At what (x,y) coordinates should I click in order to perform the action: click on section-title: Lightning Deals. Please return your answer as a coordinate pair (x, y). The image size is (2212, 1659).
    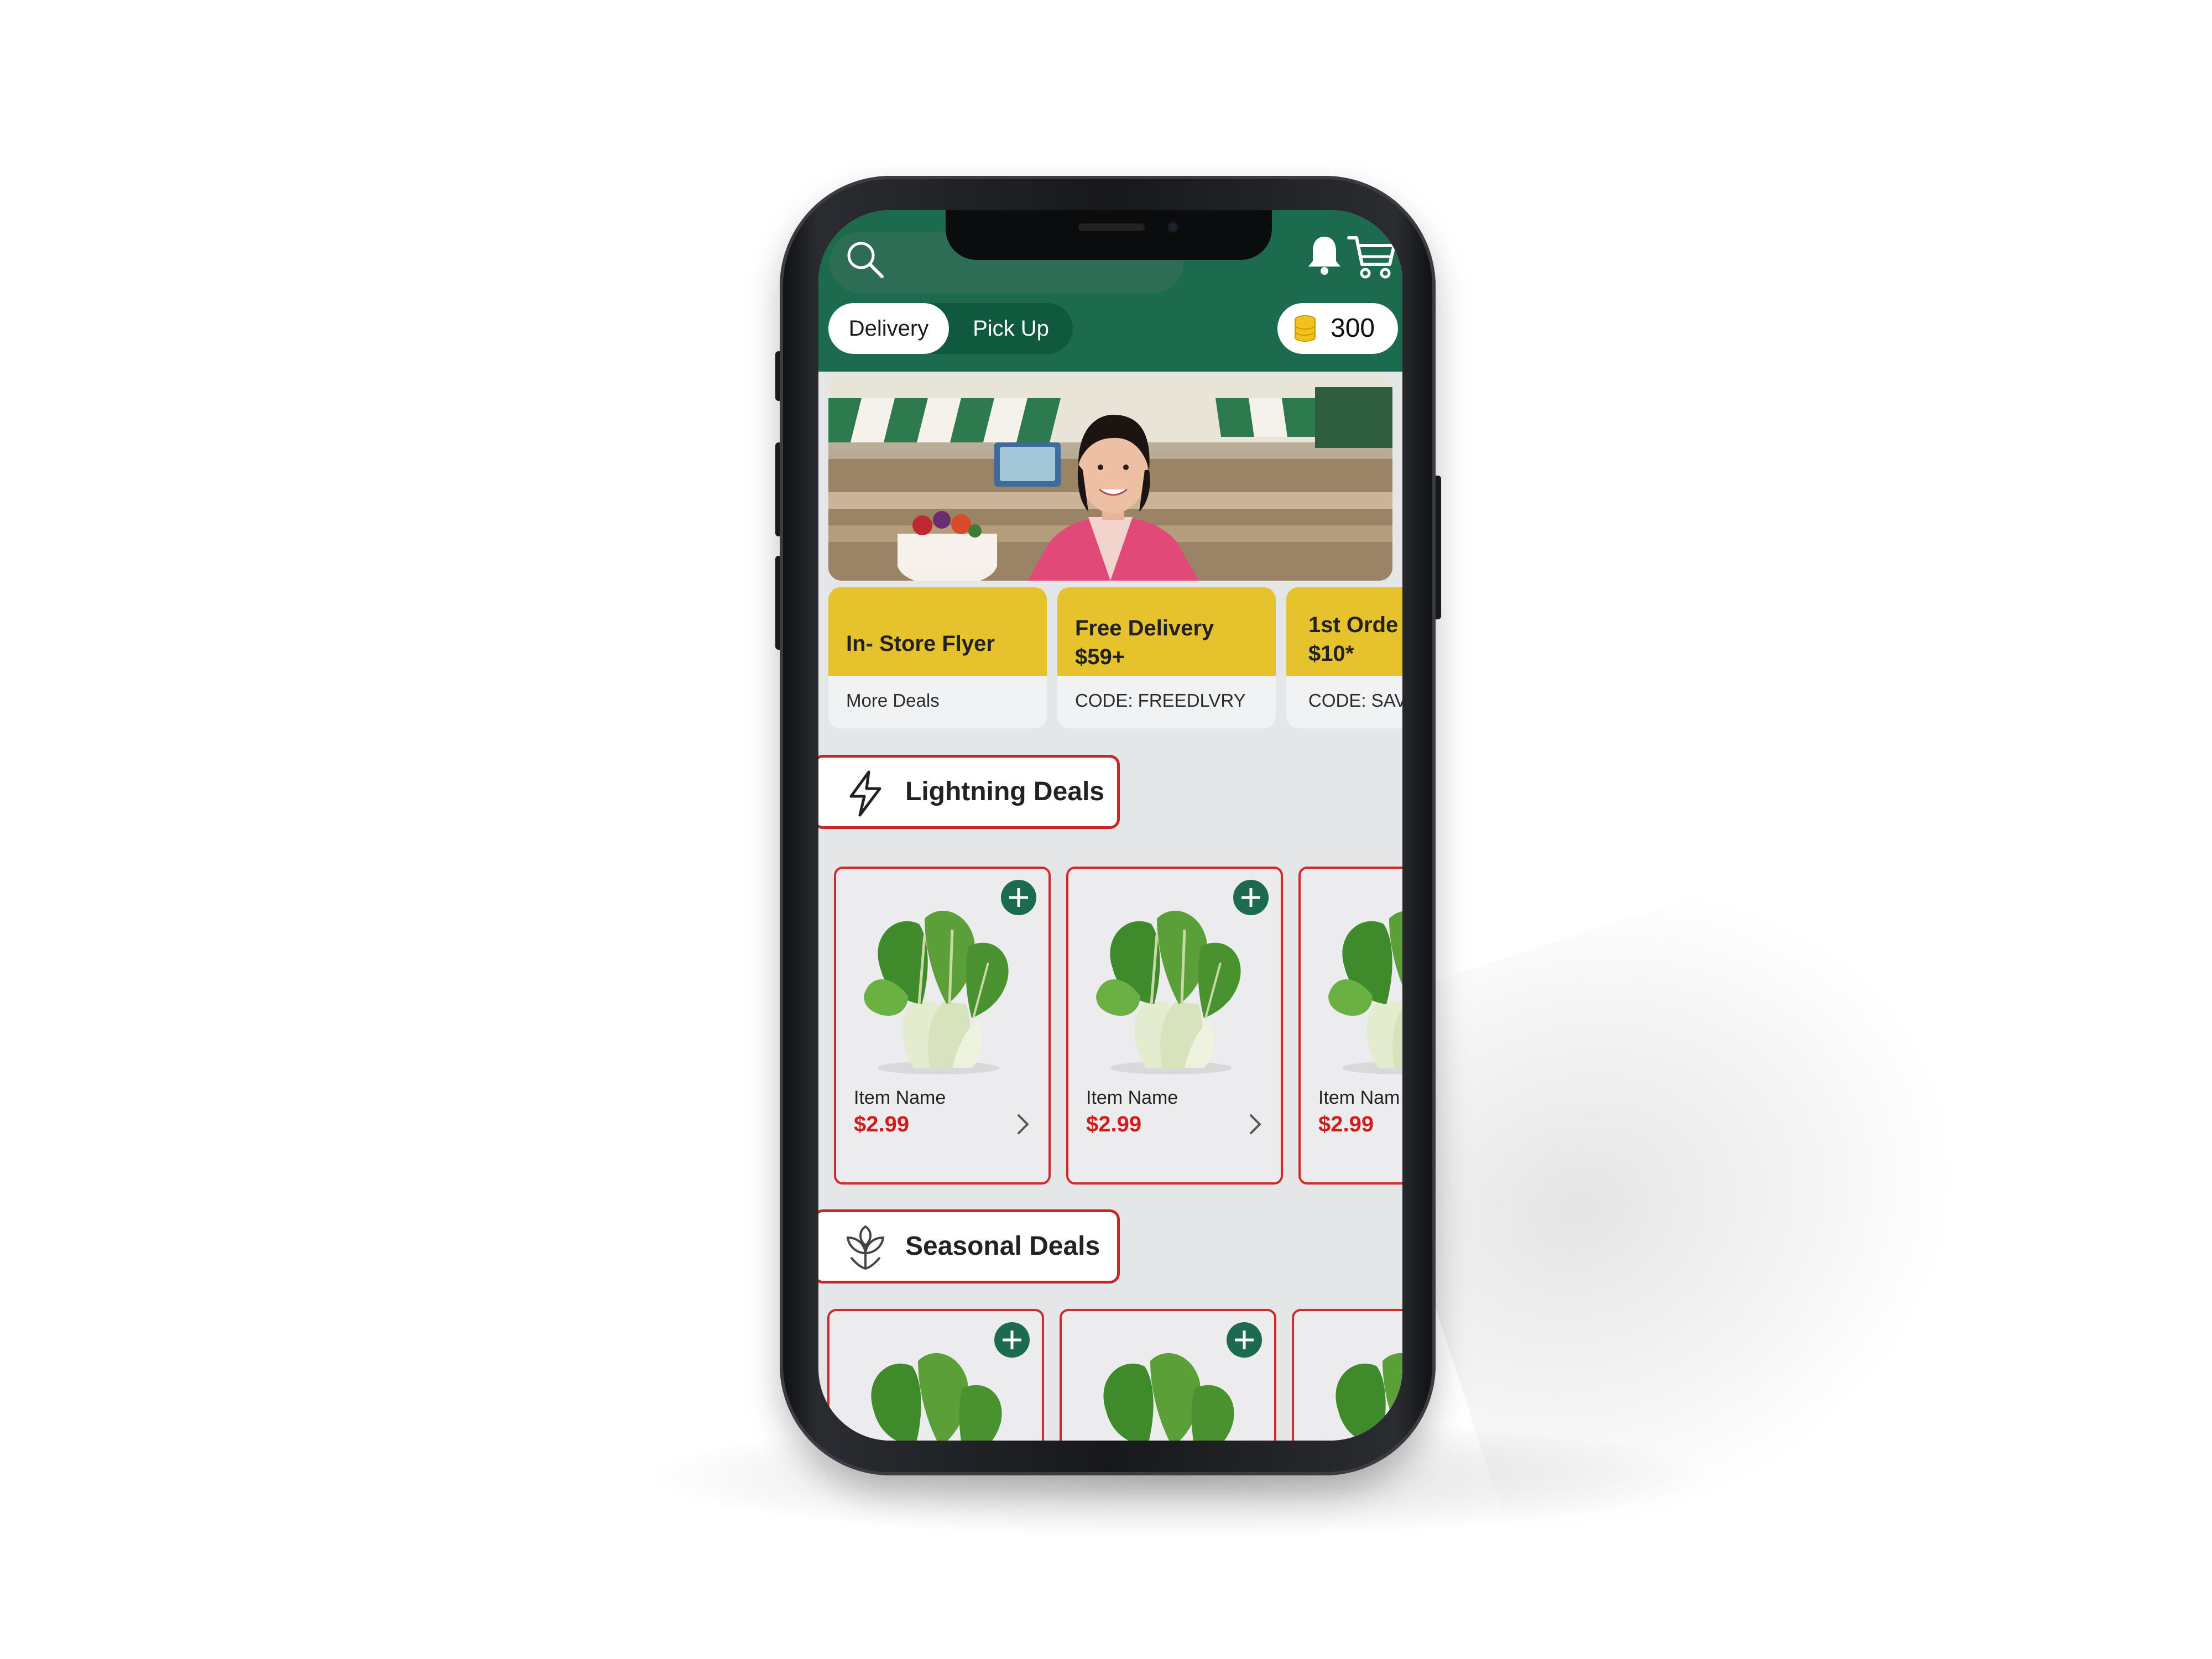
    Looking at the image, I should click on (1005, 791).